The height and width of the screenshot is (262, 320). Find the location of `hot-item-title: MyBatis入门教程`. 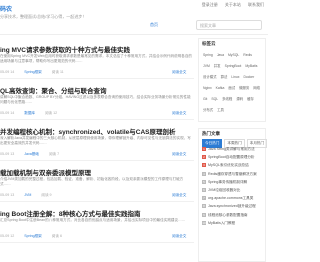

hot-item-title: MyBatis入门教程 is located at coordinates (221, 223).